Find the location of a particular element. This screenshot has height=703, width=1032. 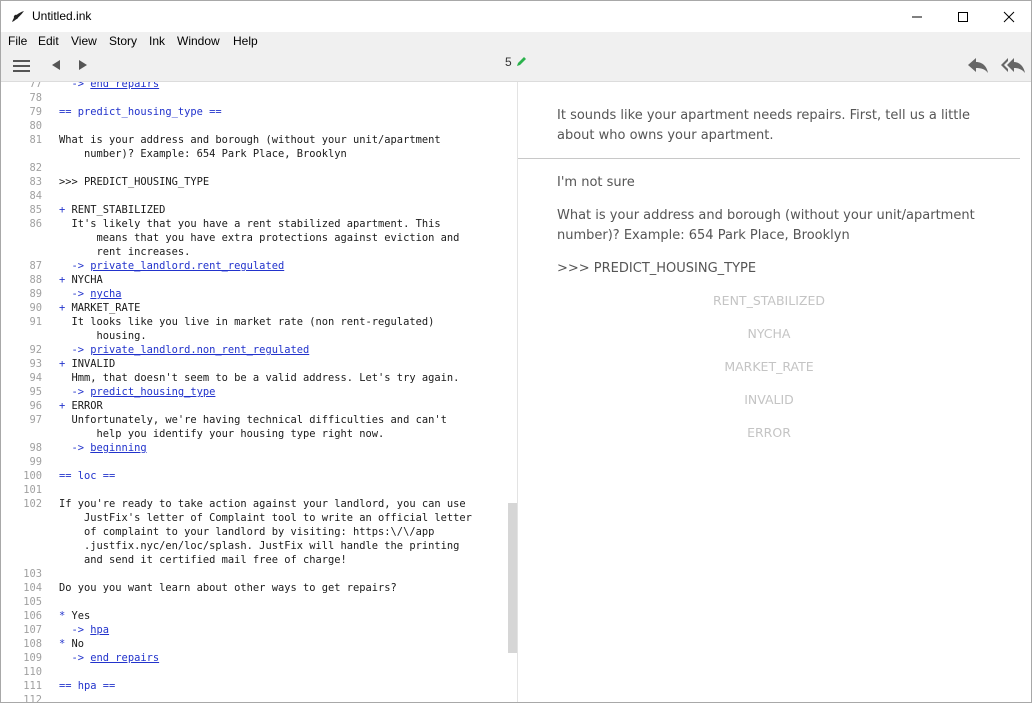

menu-bar: File Edit View Story Ink Window Help is located at coordinates (516, 42).